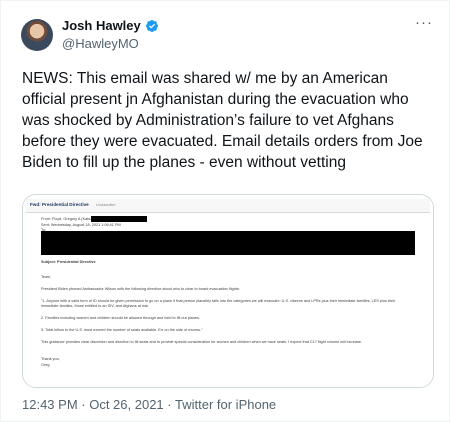 This screenshot has height=422, width=450. Describe the element at coordinates (225, 404) in the screenshot. I see `tweet-source: Twitter for iPhone` at that location.